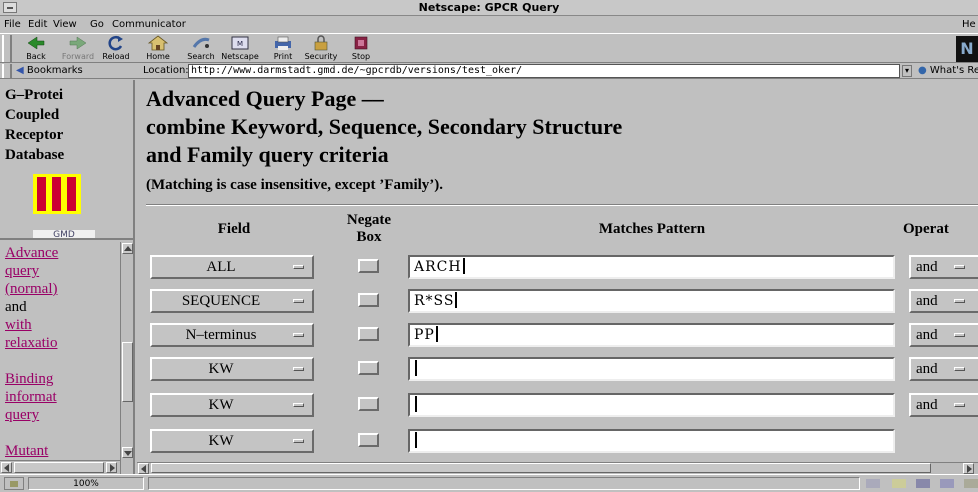  Describe the element at coordinates (26, 451) in the screenshot. I see `sidebar-link-mutant-information: Mutant` at that location.